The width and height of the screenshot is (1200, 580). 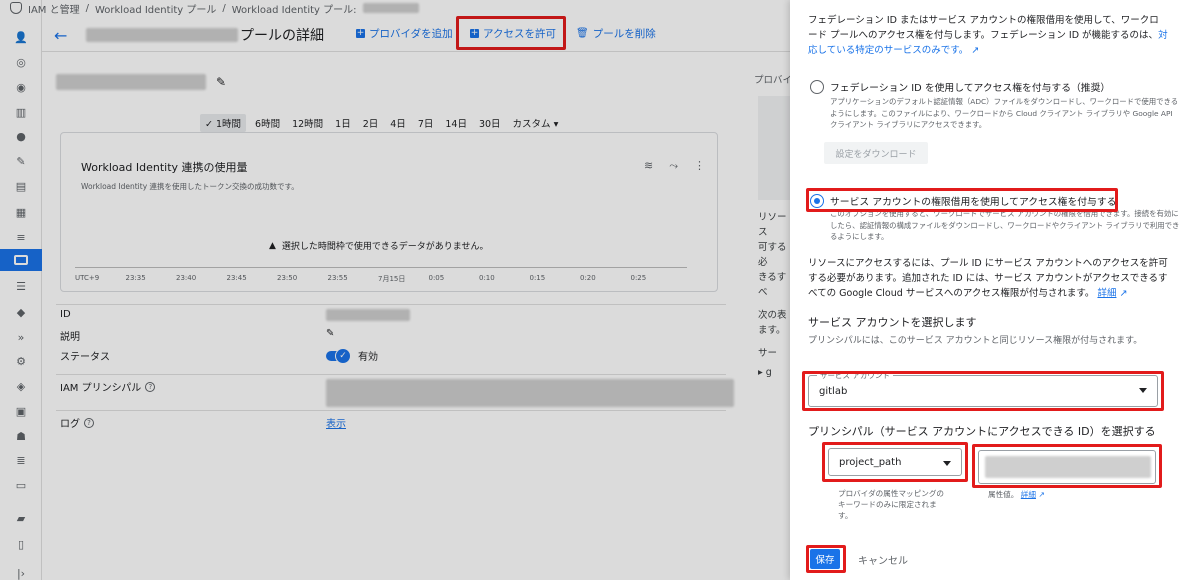 What do you see at coordinates (817, 87) in the screenshot?
I see `federated-identity-radio` at bounding box center [817, 87].